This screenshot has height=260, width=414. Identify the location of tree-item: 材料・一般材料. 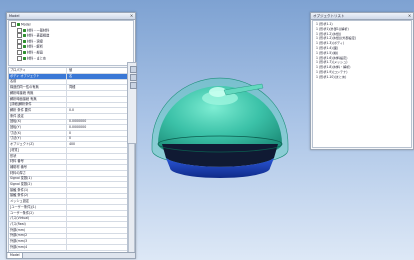
(33, 30).